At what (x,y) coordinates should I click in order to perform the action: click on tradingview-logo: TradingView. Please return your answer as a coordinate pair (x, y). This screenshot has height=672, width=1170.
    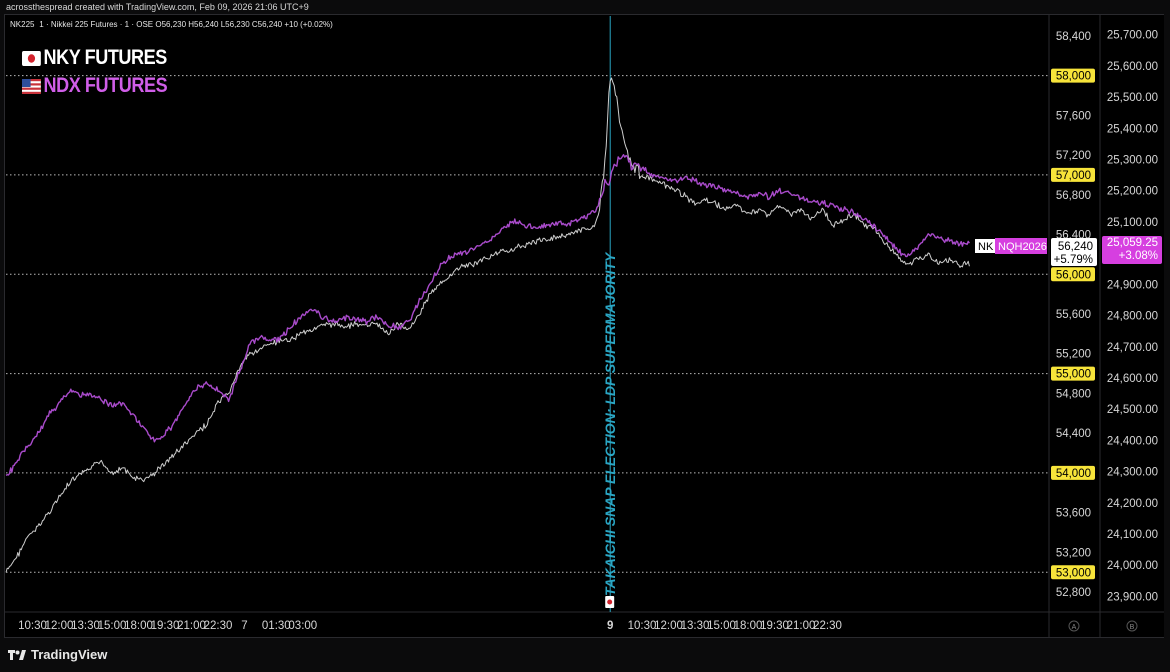
    Looking at the image, I should click on (57, 654).